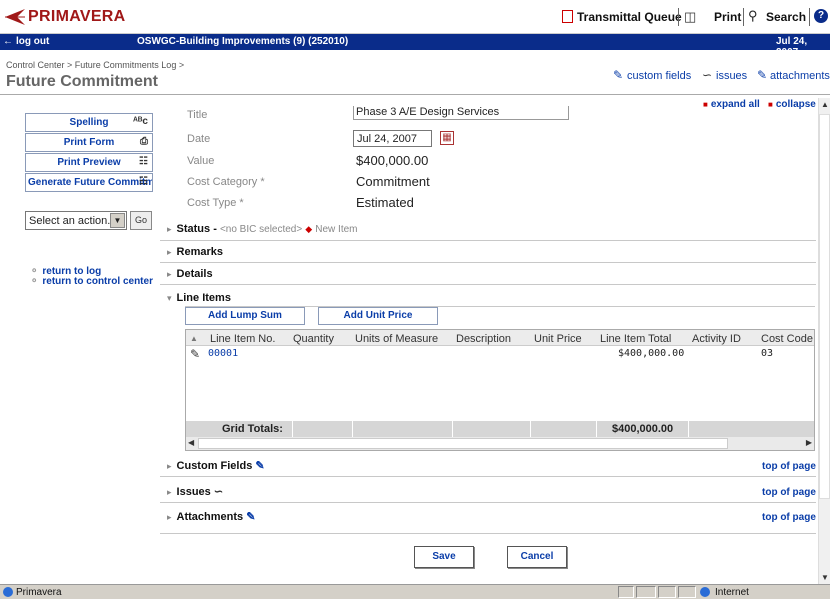  What do you see at coordinates (262, 229) in the screenshot?
I see `status-section-toggle: ▸ Status - <no BIC selected> ◆ New Item` at bounding box center [262, 229].